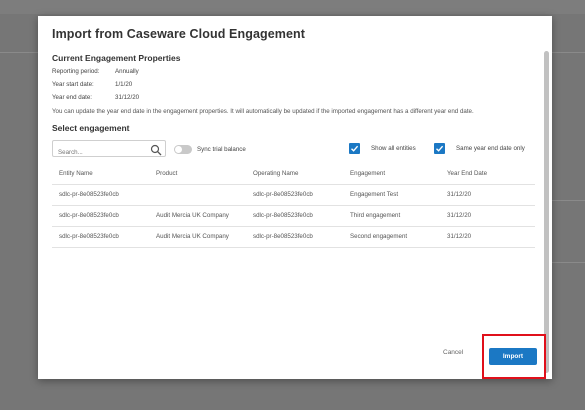 This screenshot has width=585, height=410. I want to click on year-end-value: 31/12/20, so click(127, 97).